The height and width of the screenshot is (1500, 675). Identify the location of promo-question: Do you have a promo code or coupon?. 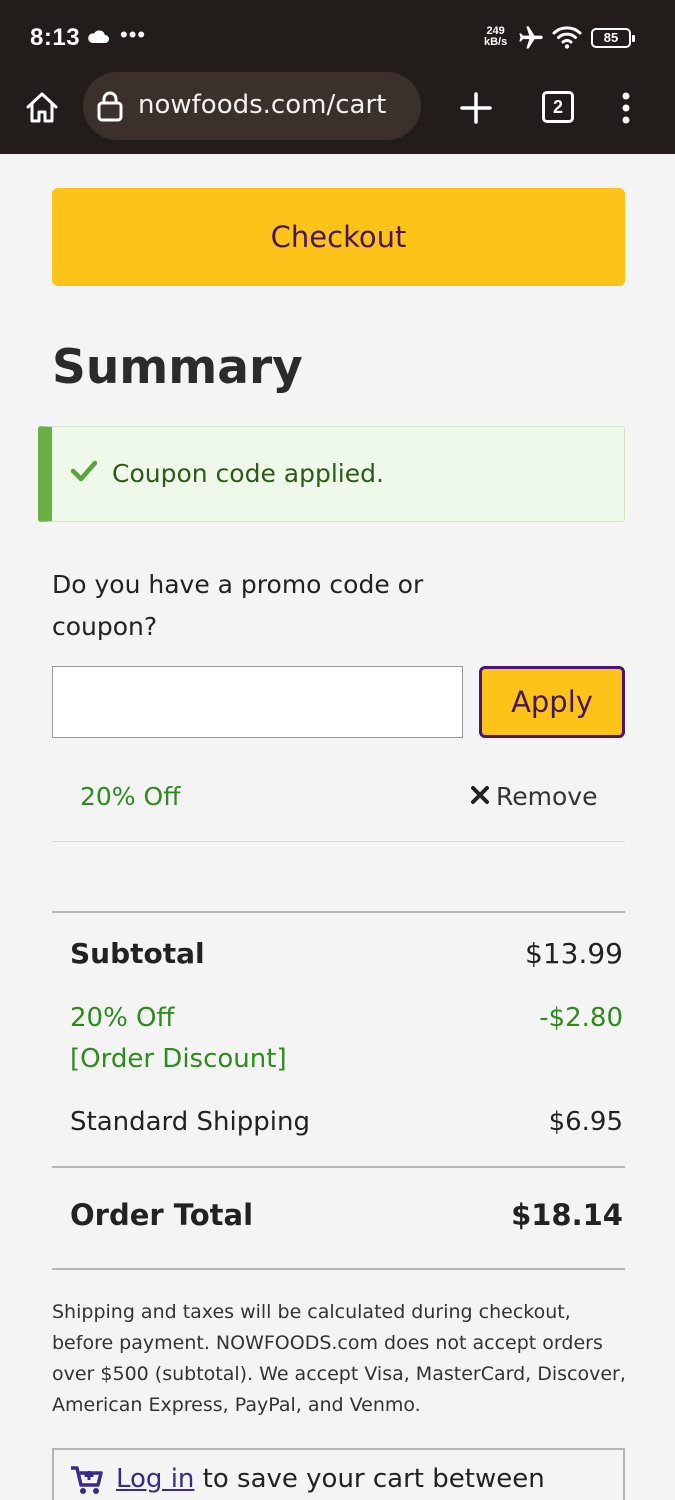
(238, 605).